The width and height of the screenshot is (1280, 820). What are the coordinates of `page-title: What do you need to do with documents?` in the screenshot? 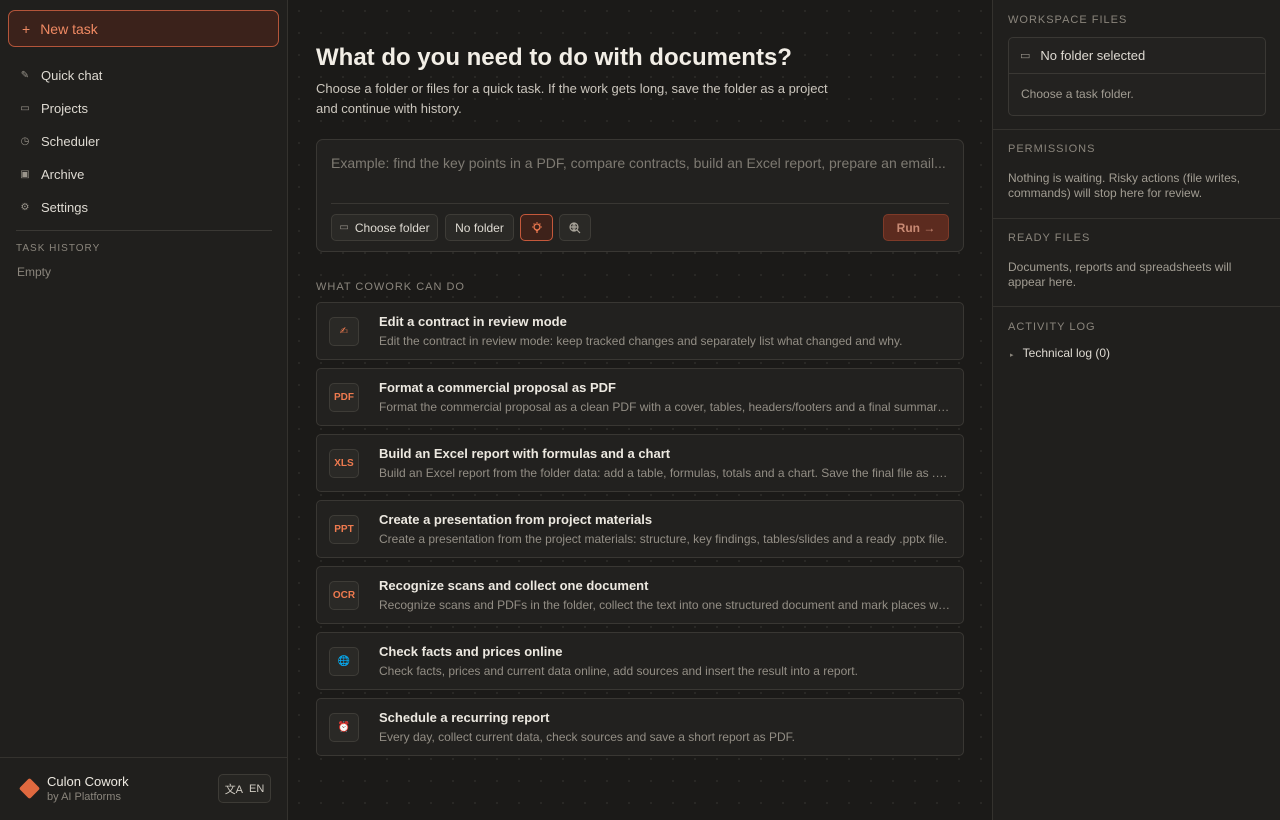 It's located at (554, 57).